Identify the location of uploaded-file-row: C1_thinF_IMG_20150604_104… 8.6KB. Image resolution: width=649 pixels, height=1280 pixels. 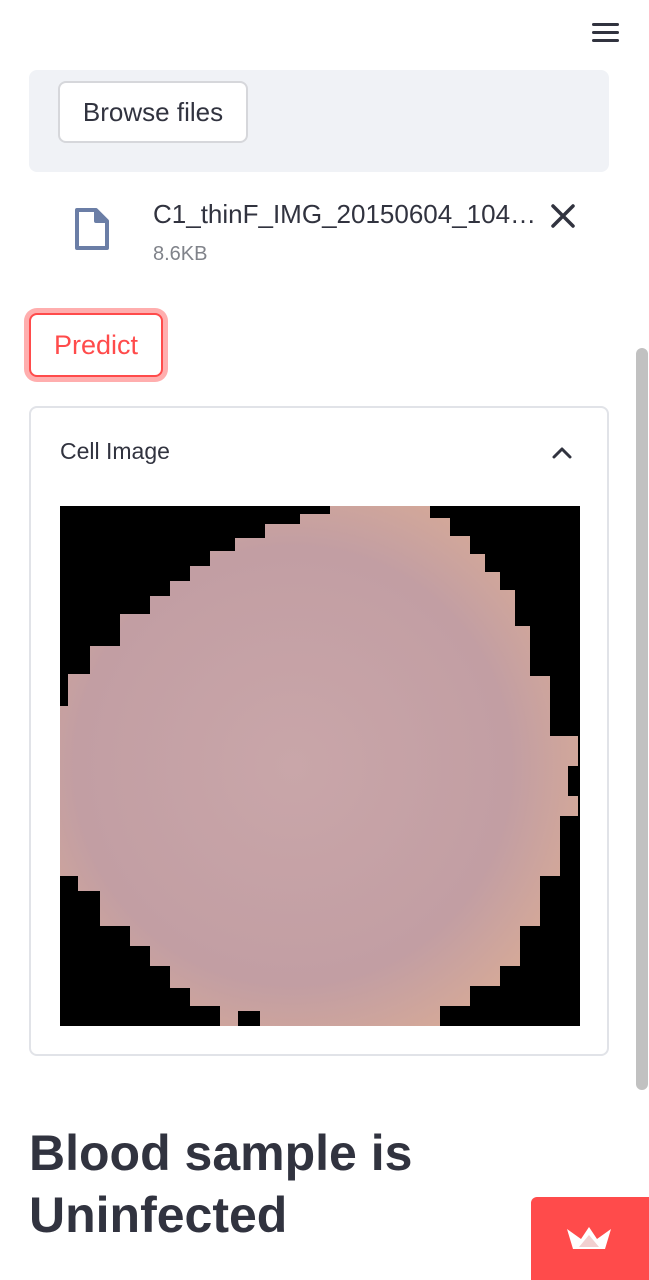
(324, 235).